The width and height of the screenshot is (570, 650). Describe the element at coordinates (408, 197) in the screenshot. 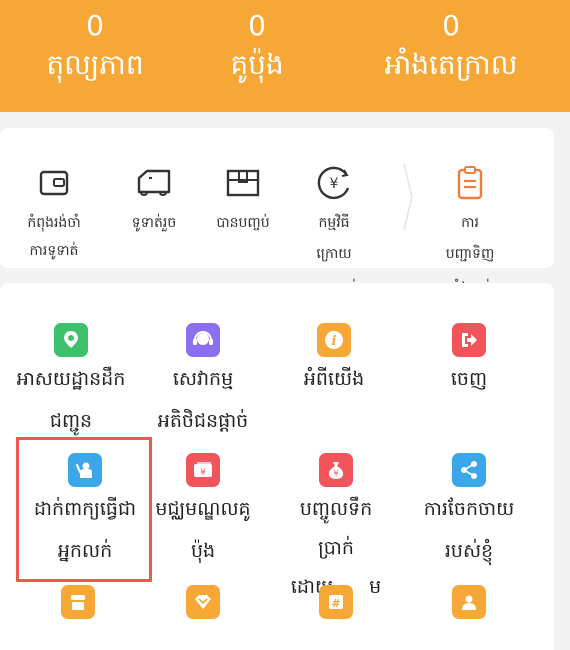

I see `divider-chevron` at that location.